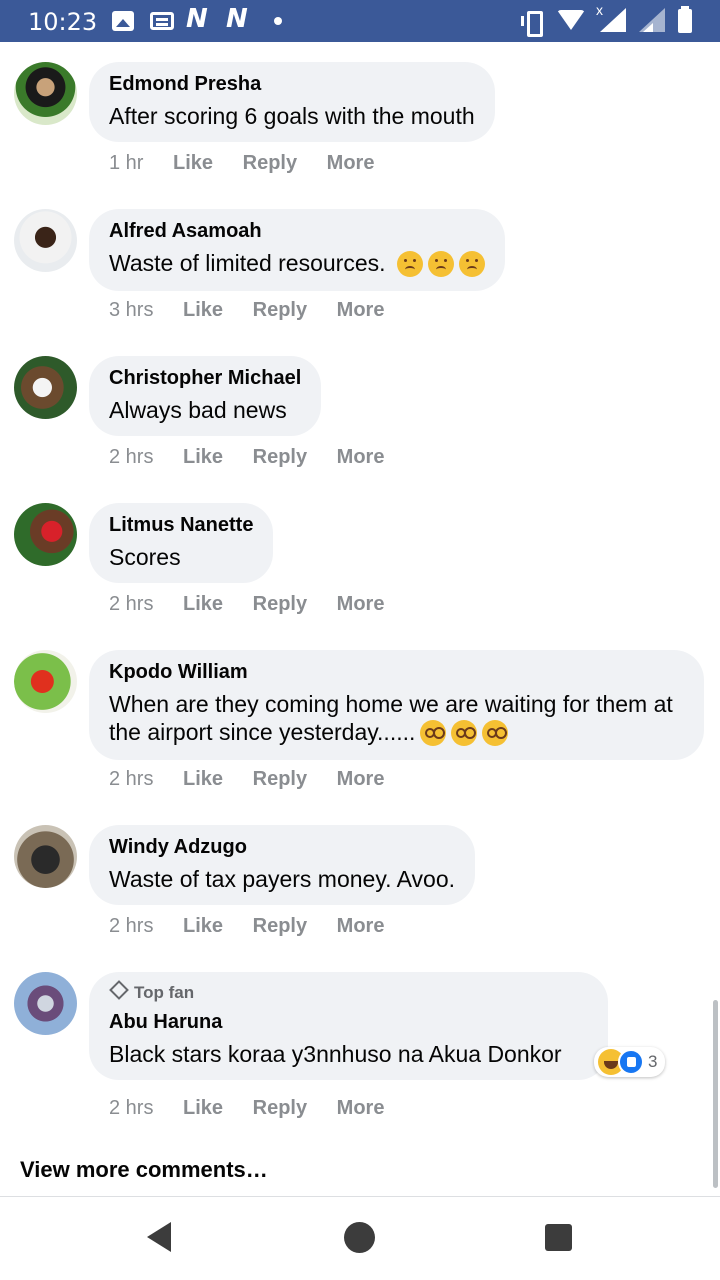 Image resolution: width=720 pixels, height=1280 pixels. I want to click on vibrate-icon, so click(532, 24).